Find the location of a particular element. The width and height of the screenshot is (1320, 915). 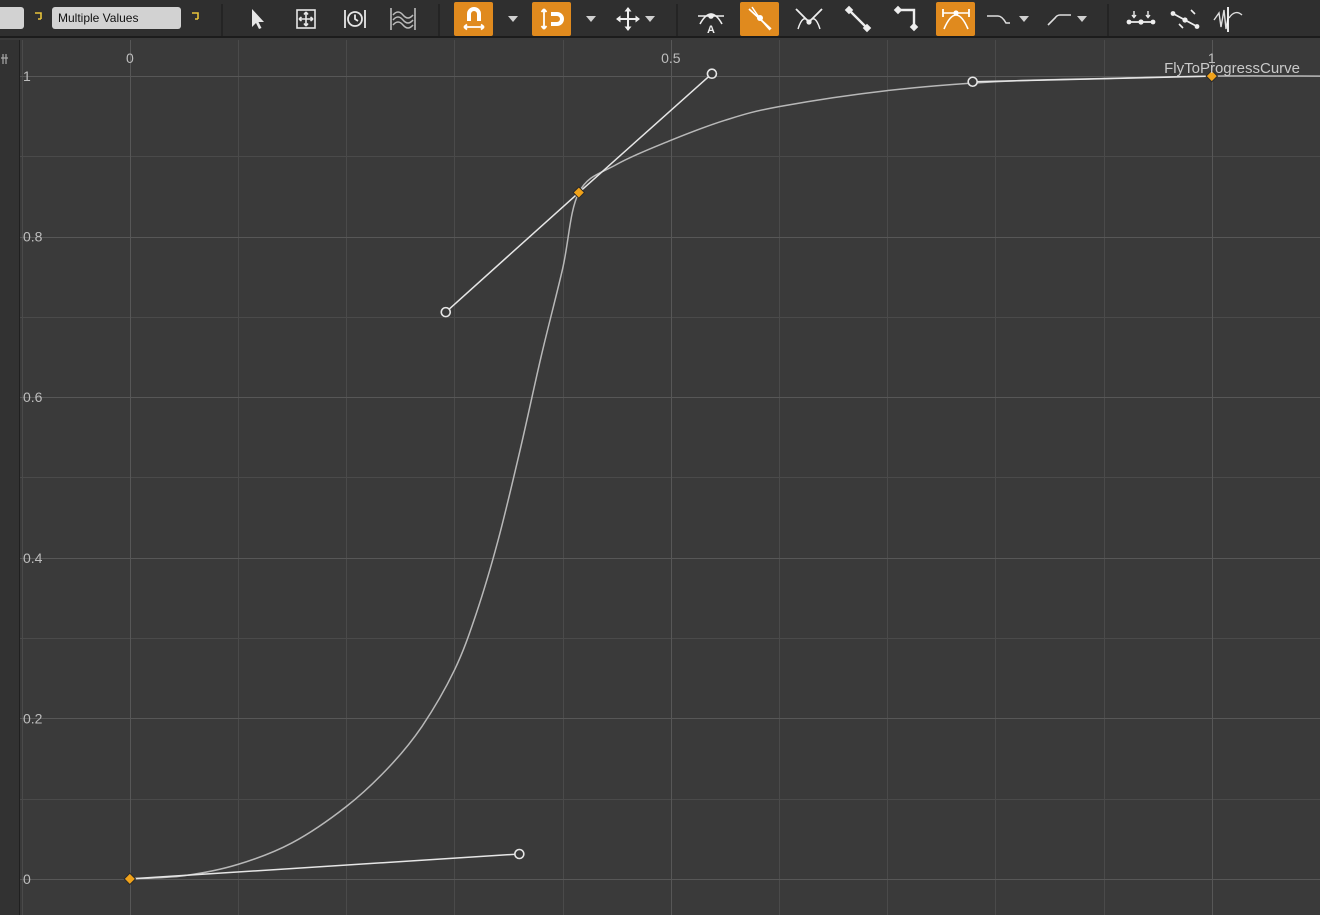

post-infinity-icon is located at coordinates (1059, 20).